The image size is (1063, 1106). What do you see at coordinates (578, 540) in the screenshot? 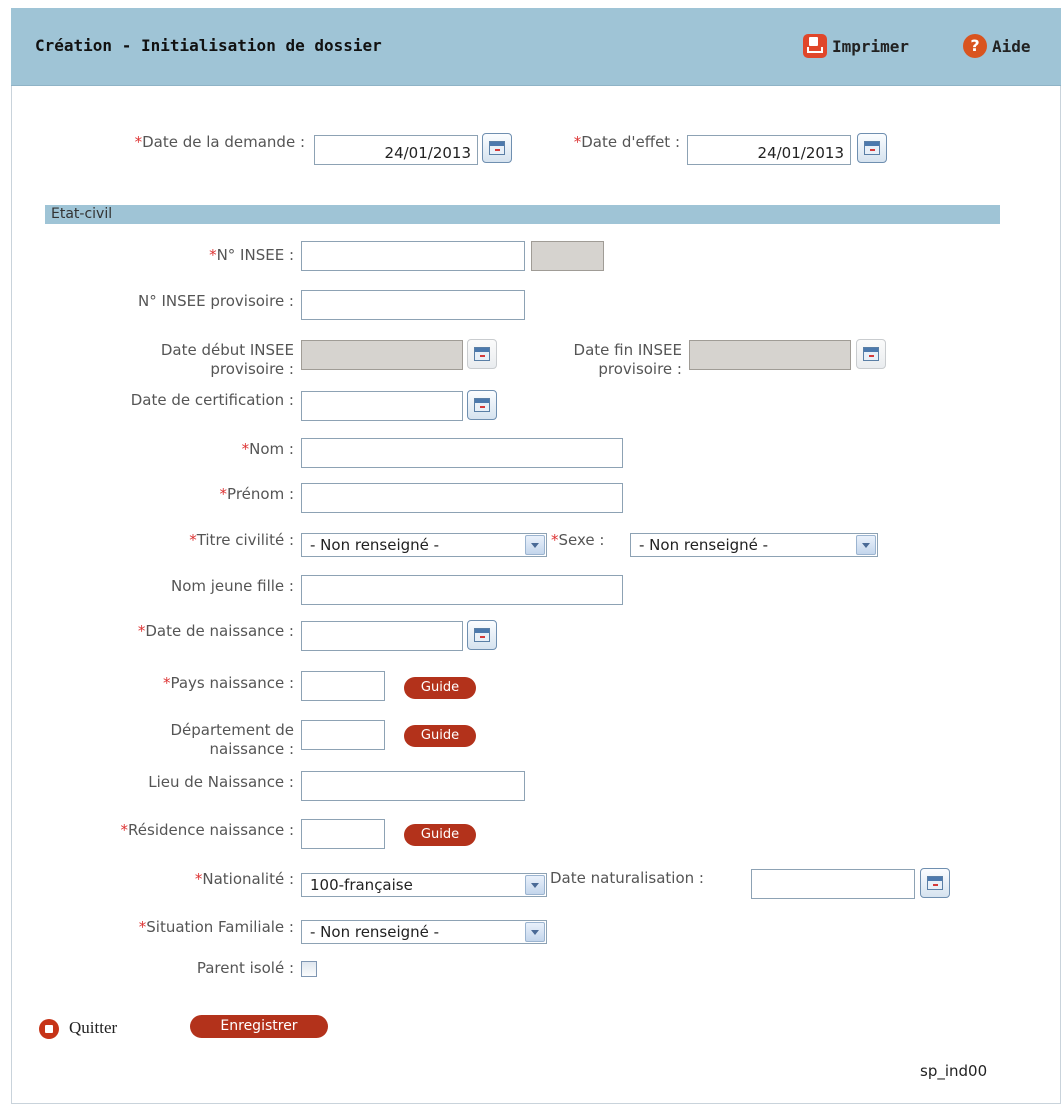
I see `sexe-label: *Sexe :` at bounding box center [578, 540].